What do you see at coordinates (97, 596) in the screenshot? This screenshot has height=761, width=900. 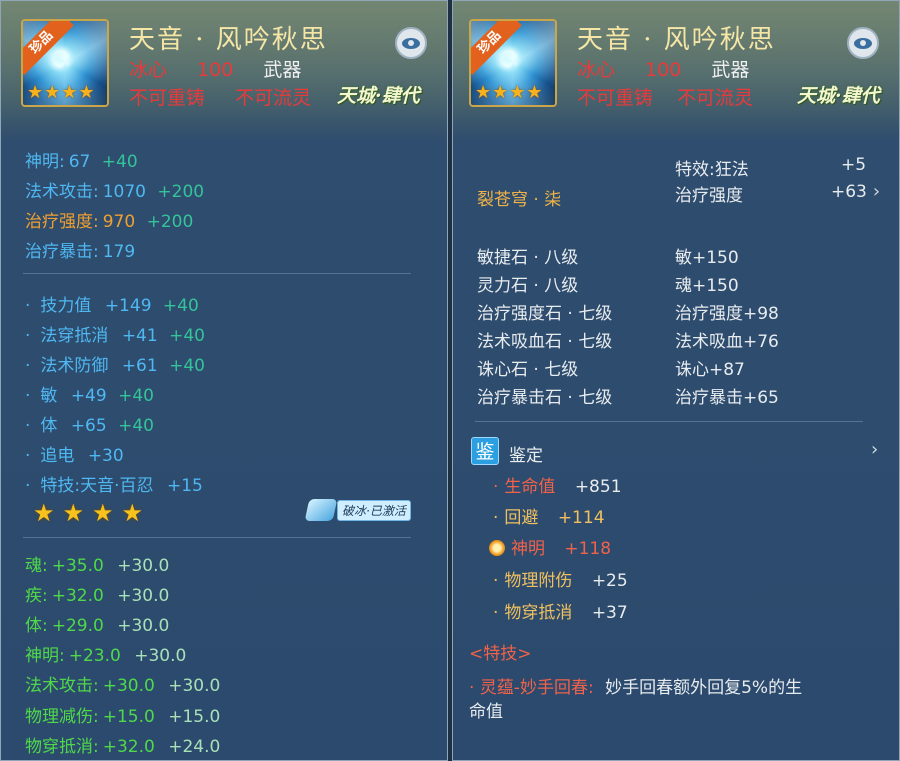 I see `awaken-stat-row: 疾: +32.0 +30.0` at bounding box center [97, 596].